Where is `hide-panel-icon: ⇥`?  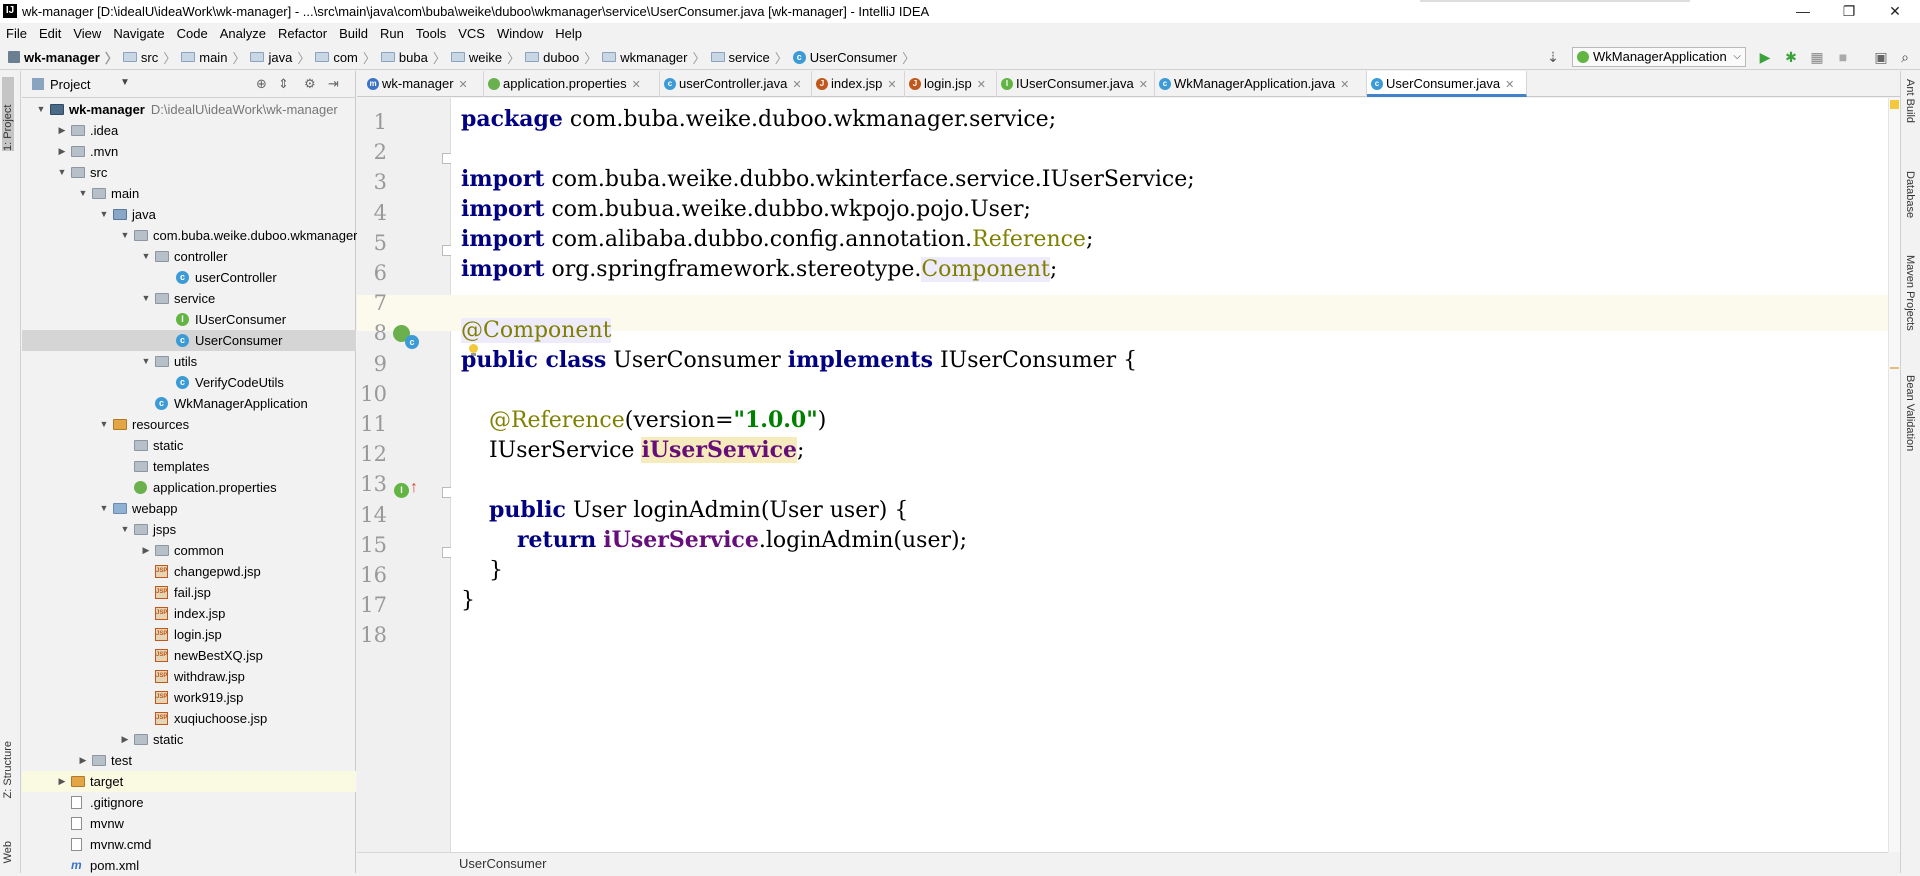
hide-panel-icon: ⇥ is located at coordinates (333, 84).